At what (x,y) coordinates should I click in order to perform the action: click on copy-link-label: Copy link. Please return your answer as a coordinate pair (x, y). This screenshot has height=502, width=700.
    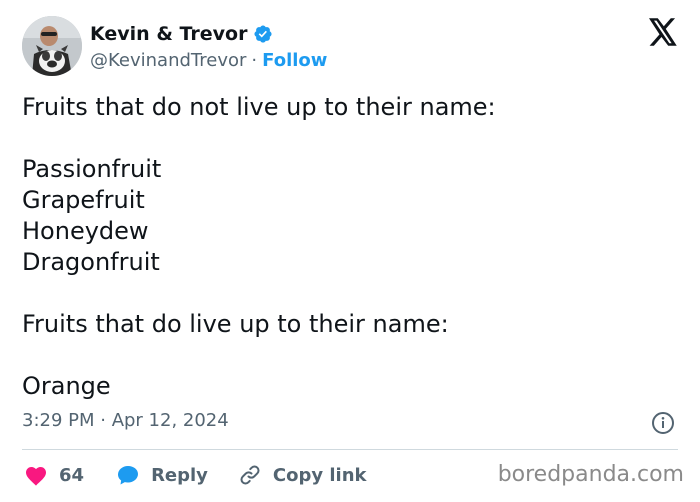
    Looking at the image, I should click on (319, 475).